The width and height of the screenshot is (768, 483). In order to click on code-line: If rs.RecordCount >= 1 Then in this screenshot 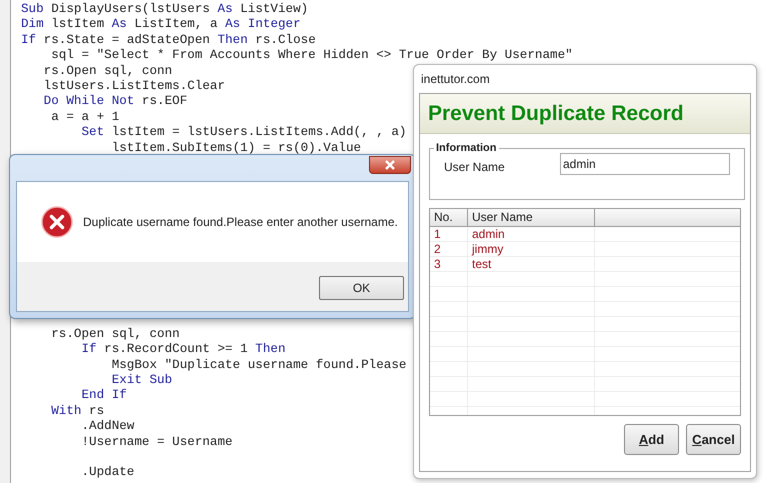, I will do `click(183, 350)`.